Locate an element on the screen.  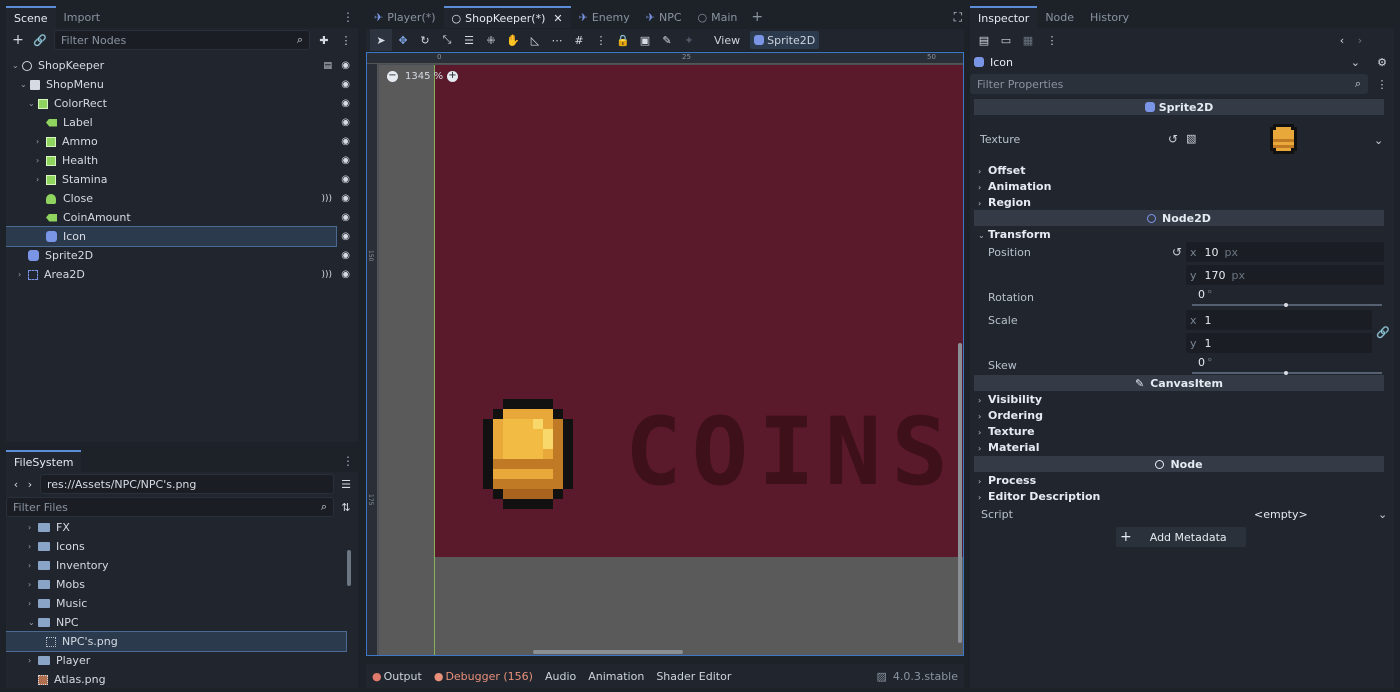
close-tab-icon: ✕ is located at coordinates (557, 18).